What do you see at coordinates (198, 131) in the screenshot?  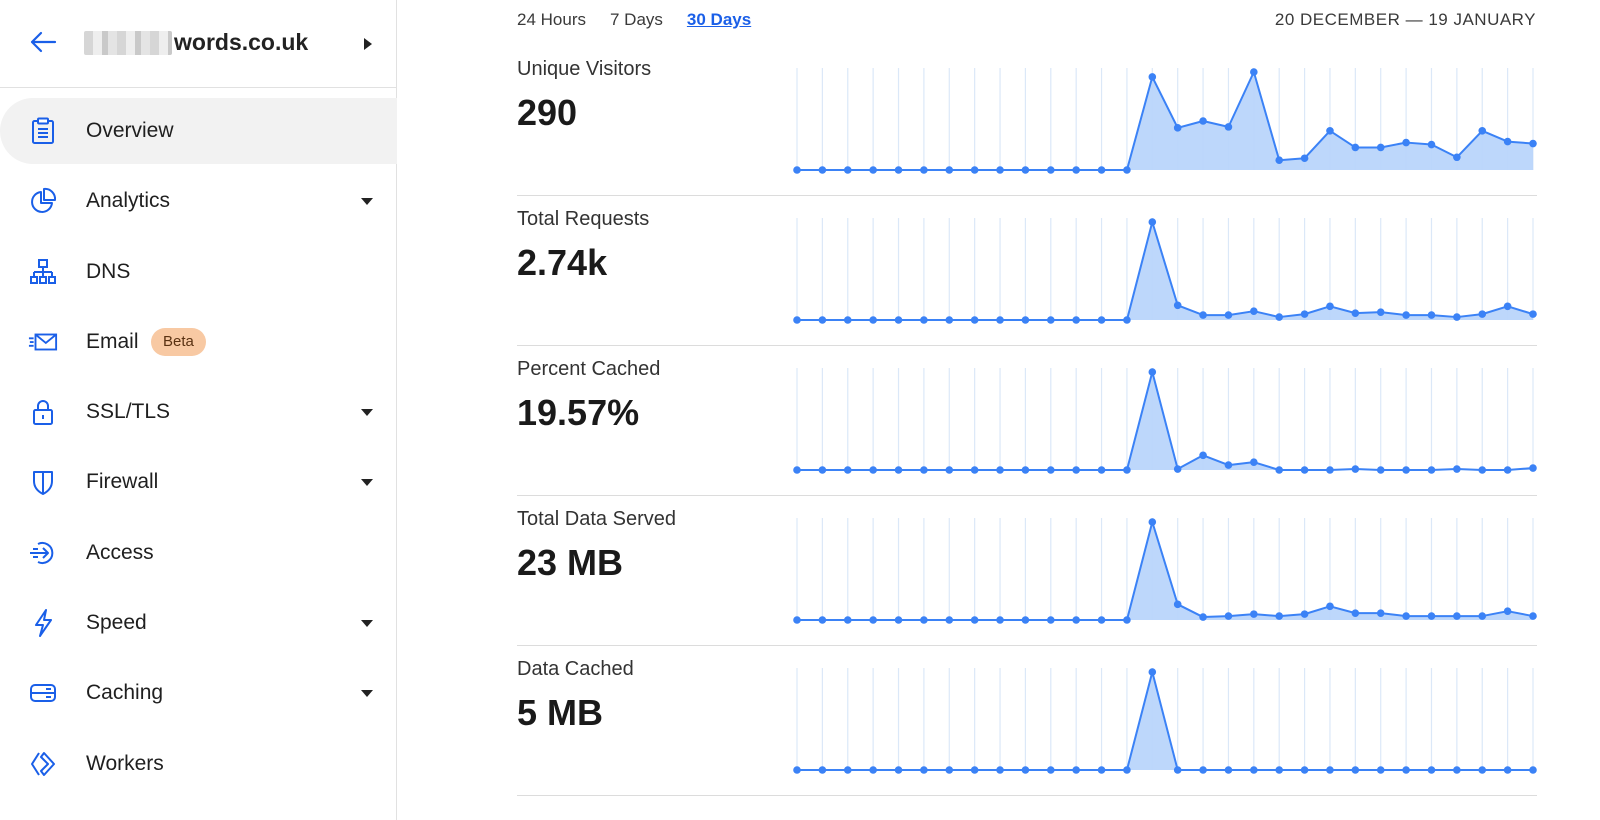 I see `sidebar-item-overview: Overview` at bounding box center [198, 131].